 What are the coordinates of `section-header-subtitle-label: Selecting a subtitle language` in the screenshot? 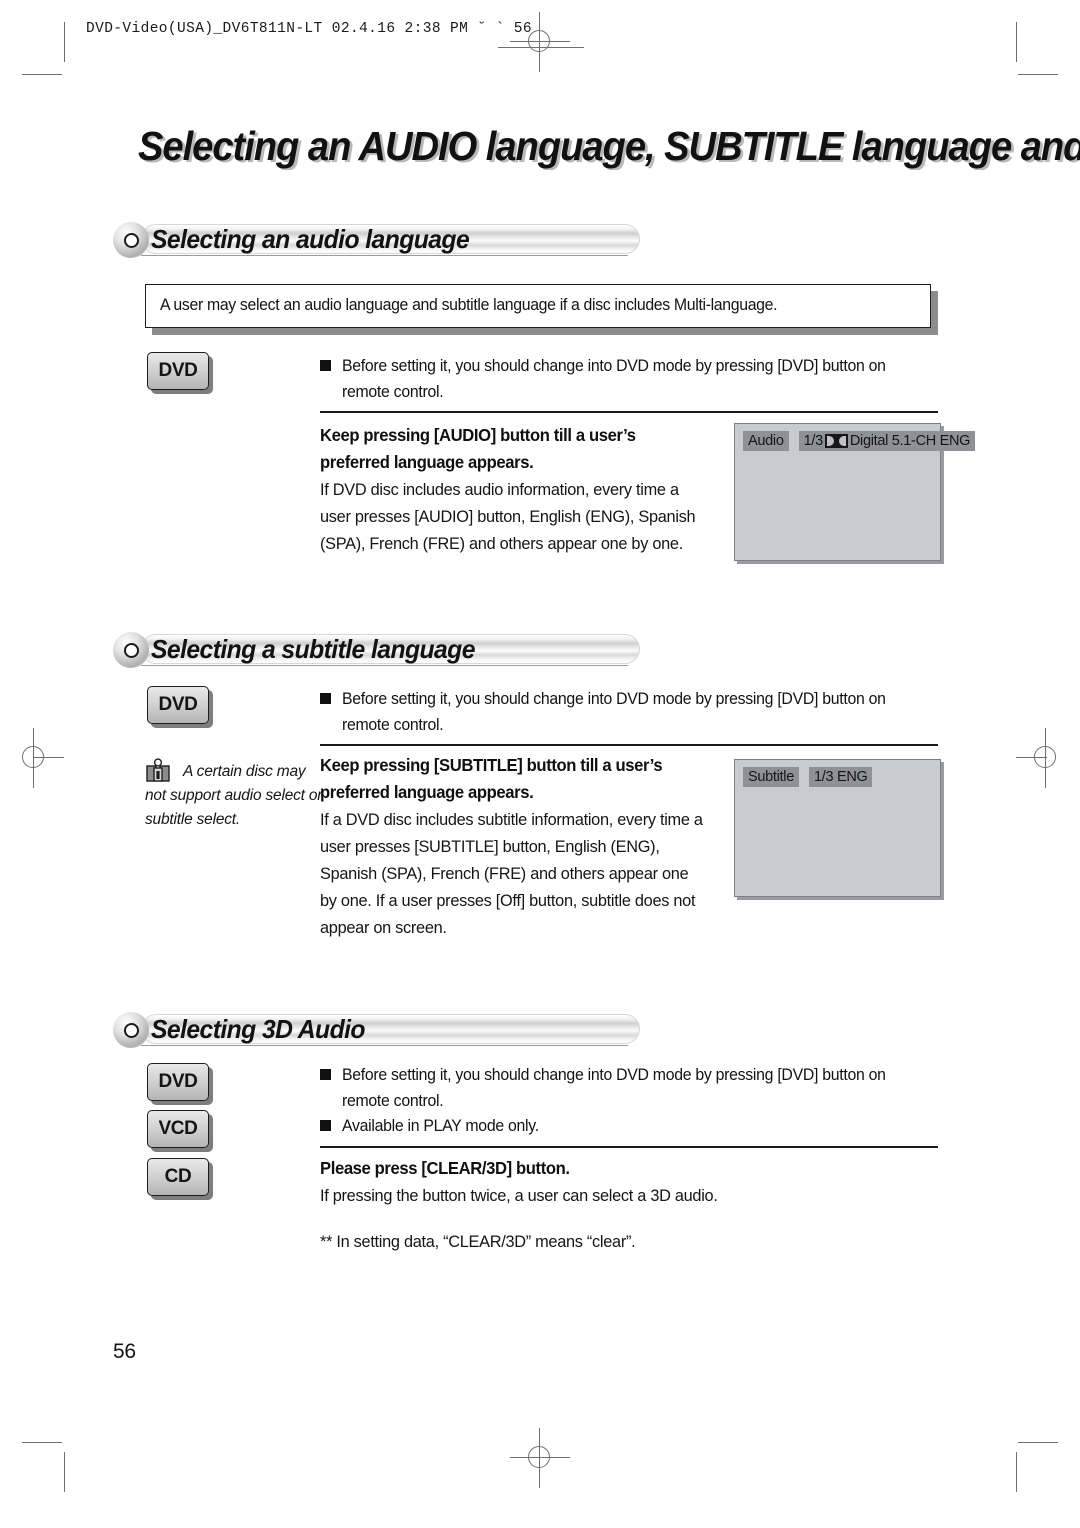 It's located at (313, 649).